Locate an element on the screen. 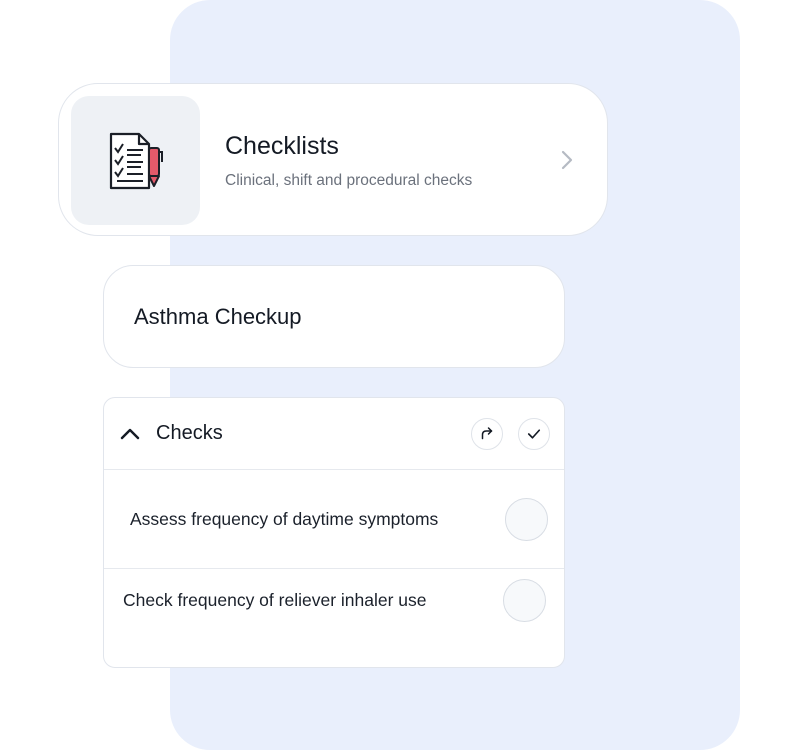 This screenshot has height=750, width=800. checklist-item: Assess frequency of daytime symptoms is located at coordinates (334, 520).